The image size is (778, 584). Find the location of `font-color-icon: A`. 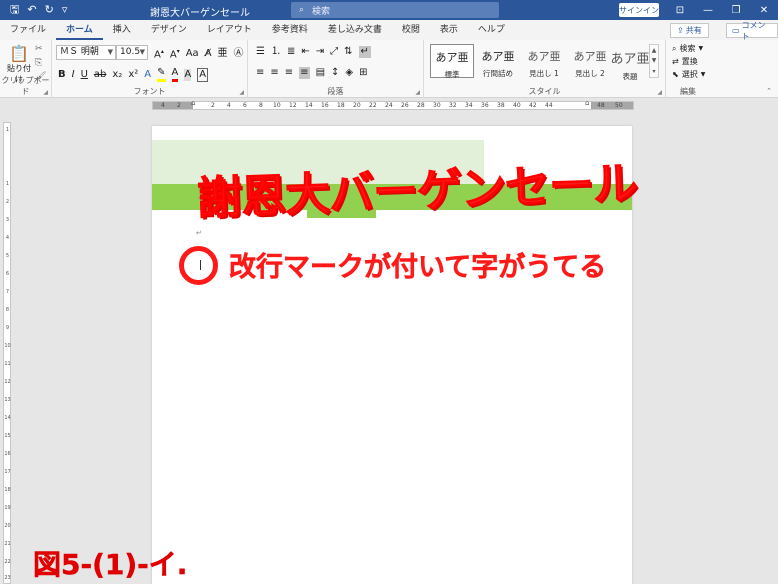

font-color-icon: A is located at coordinates (175, 74).